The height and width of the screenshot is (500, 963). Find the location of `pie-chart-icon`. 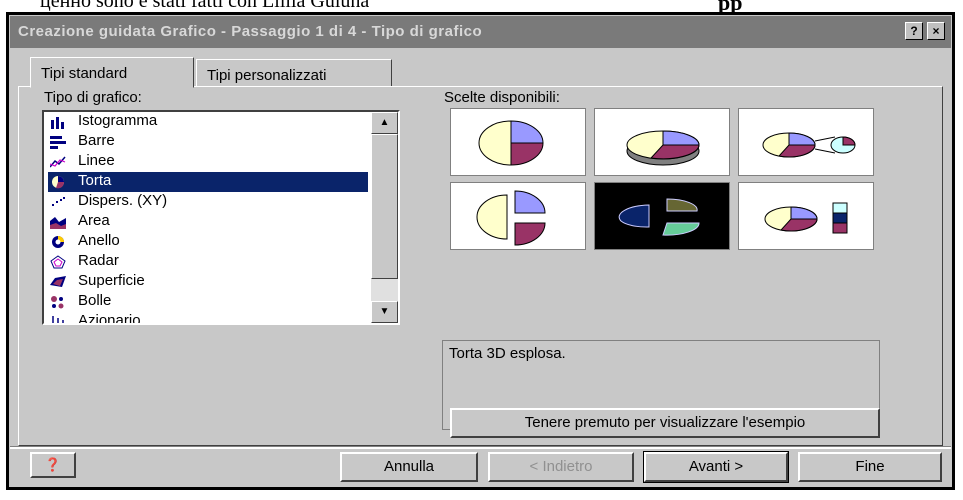

pie-chart-icon is located at coordinates (58, 182).